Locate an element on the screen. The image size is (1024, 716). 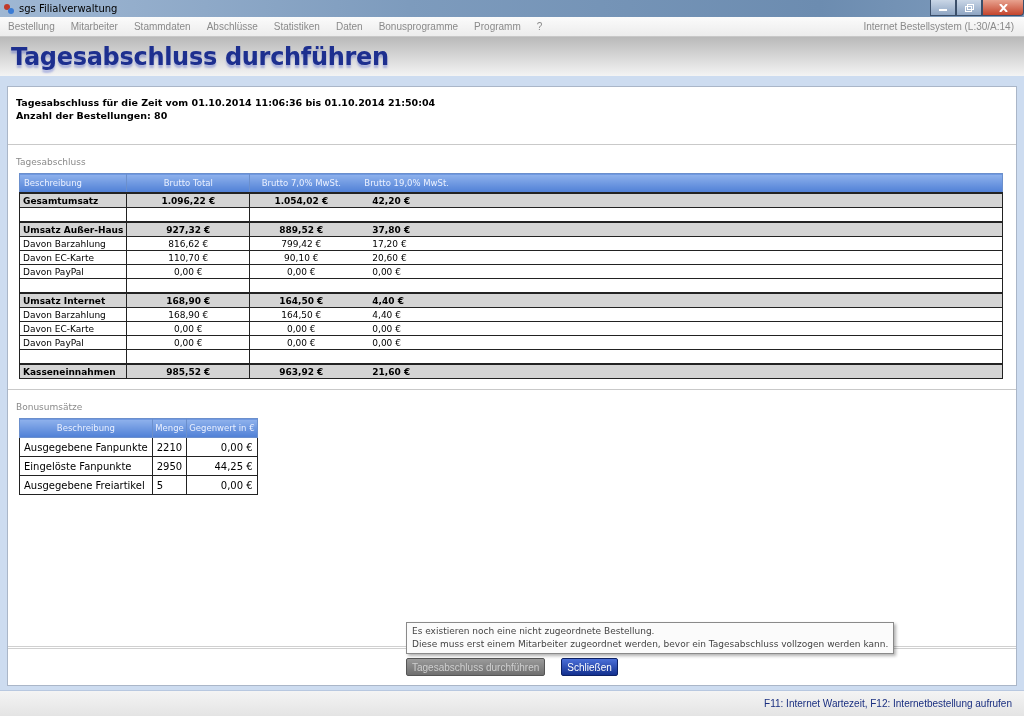
table-cell: 21,60 € is located at coordinates (677, 371).